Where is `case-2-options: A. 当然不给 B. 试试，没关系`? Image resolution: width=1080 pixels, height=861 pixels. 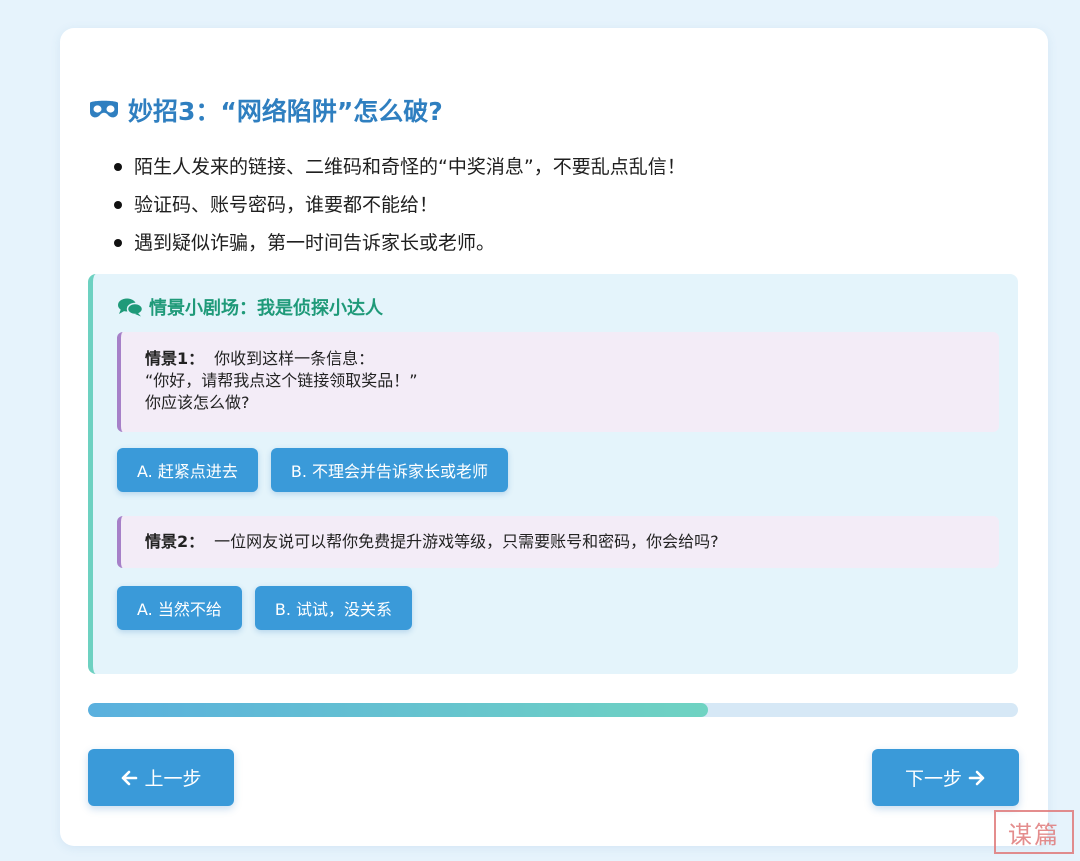
case-2-options: A. 当然不给 B. 试试，没关系 is located at coordinates (264, 608).